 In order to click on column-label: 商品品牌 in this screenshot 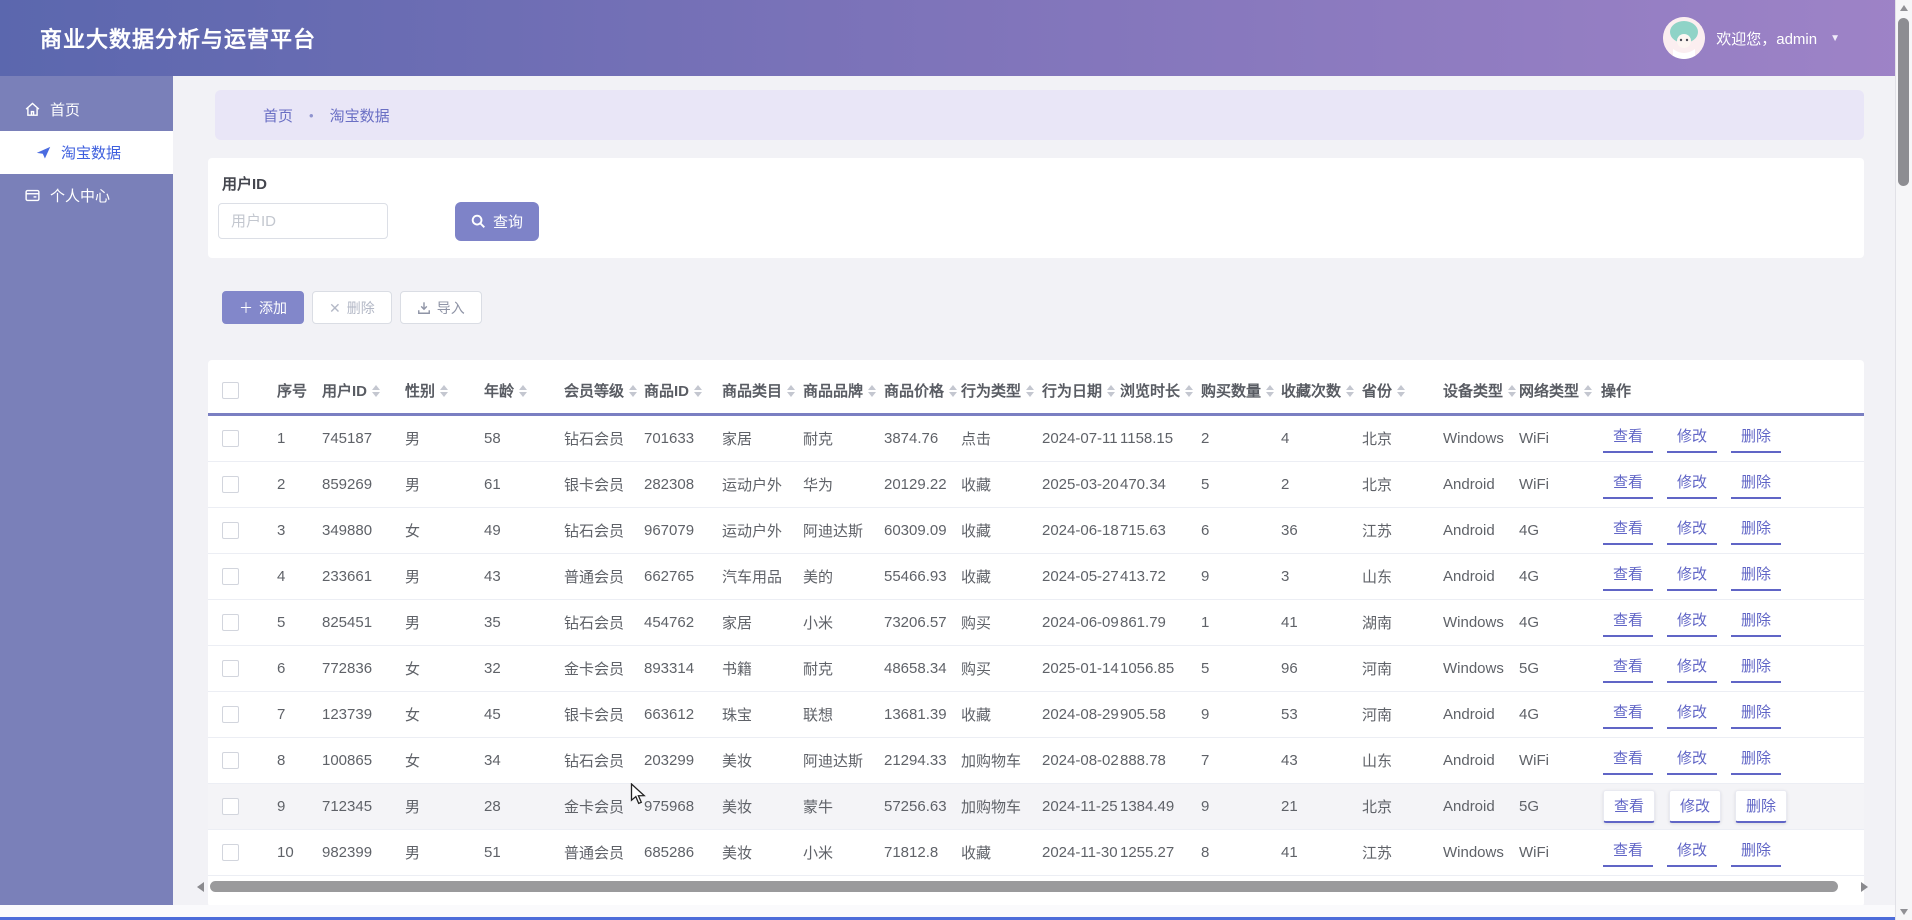, I will do `click(833, 391)`.